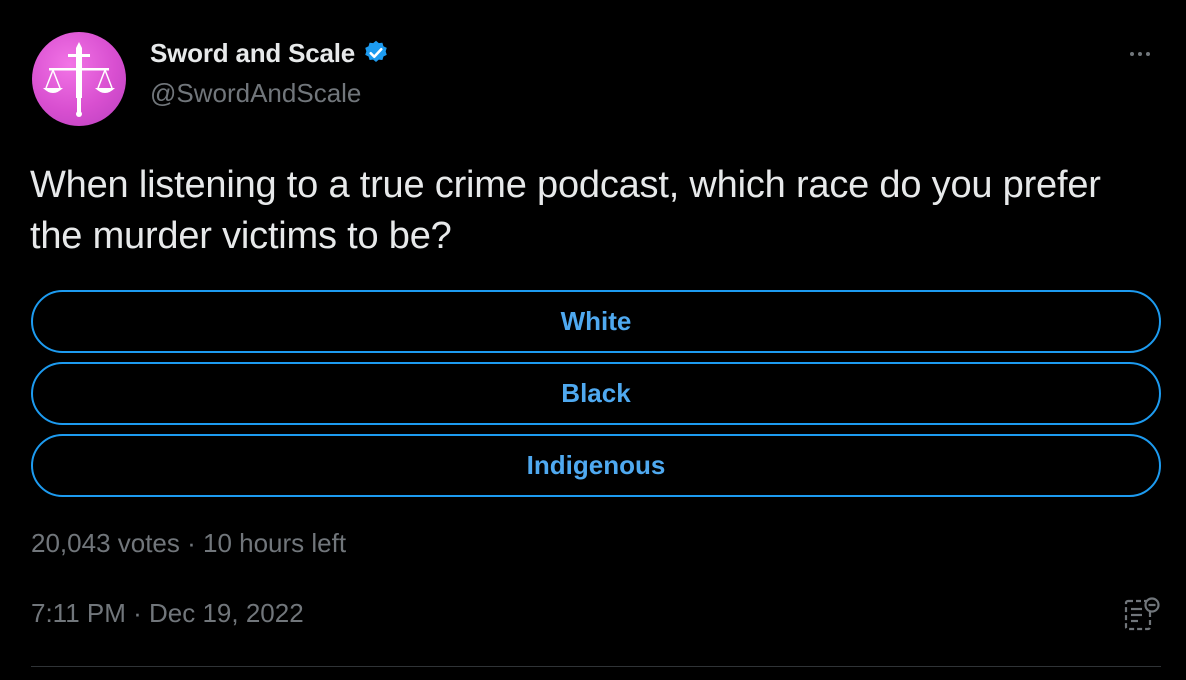 This screenshot has width=1186, height=680. I want to click on tweet-timestamp: 7:11 PM · Dec 19, 2022, so click(167, 613).